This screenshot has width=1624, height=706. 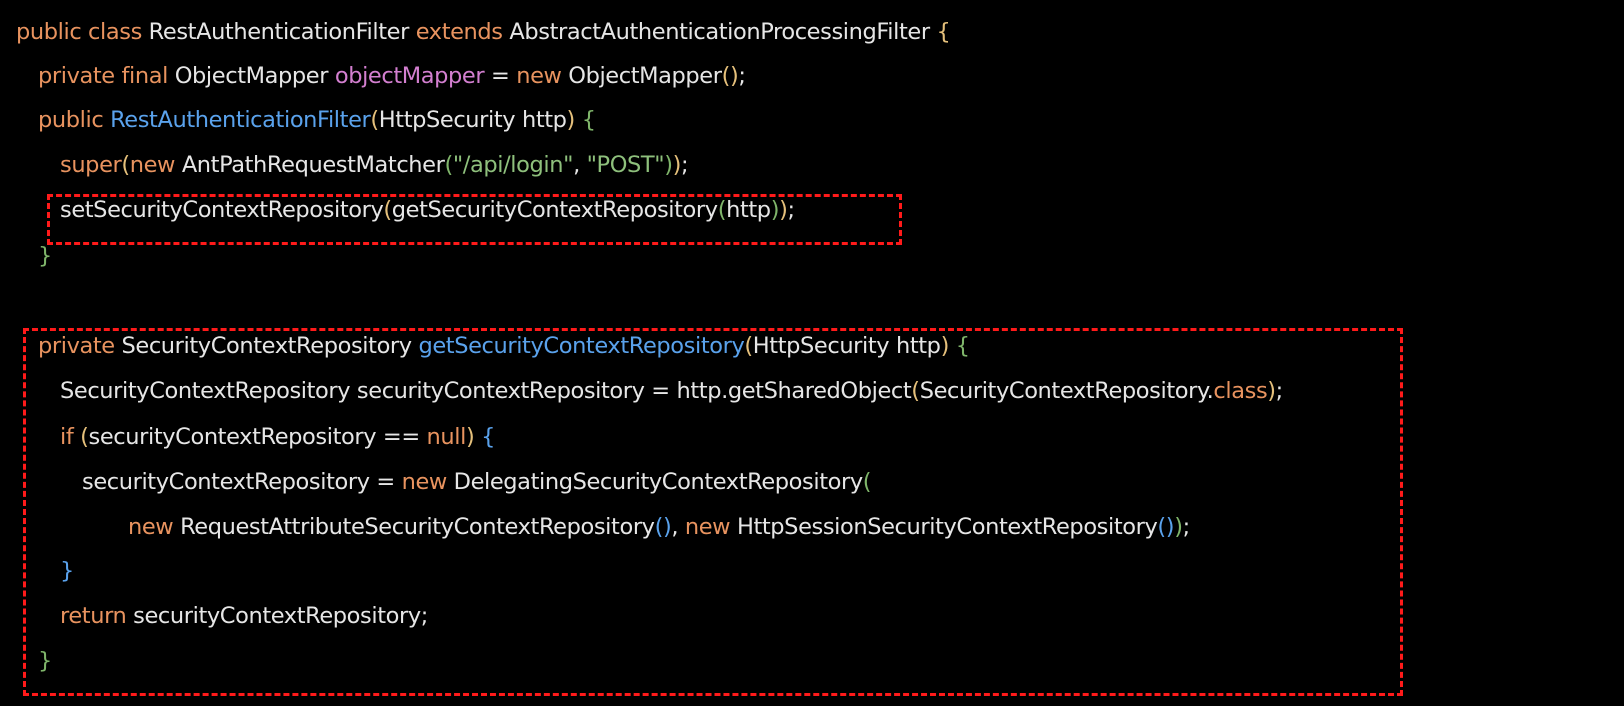 What do you see at coordinates (658, 482) in the screenshot?
I see `code-token: DelegatingSecurityContextRepository` at bounding box center [658, 482].